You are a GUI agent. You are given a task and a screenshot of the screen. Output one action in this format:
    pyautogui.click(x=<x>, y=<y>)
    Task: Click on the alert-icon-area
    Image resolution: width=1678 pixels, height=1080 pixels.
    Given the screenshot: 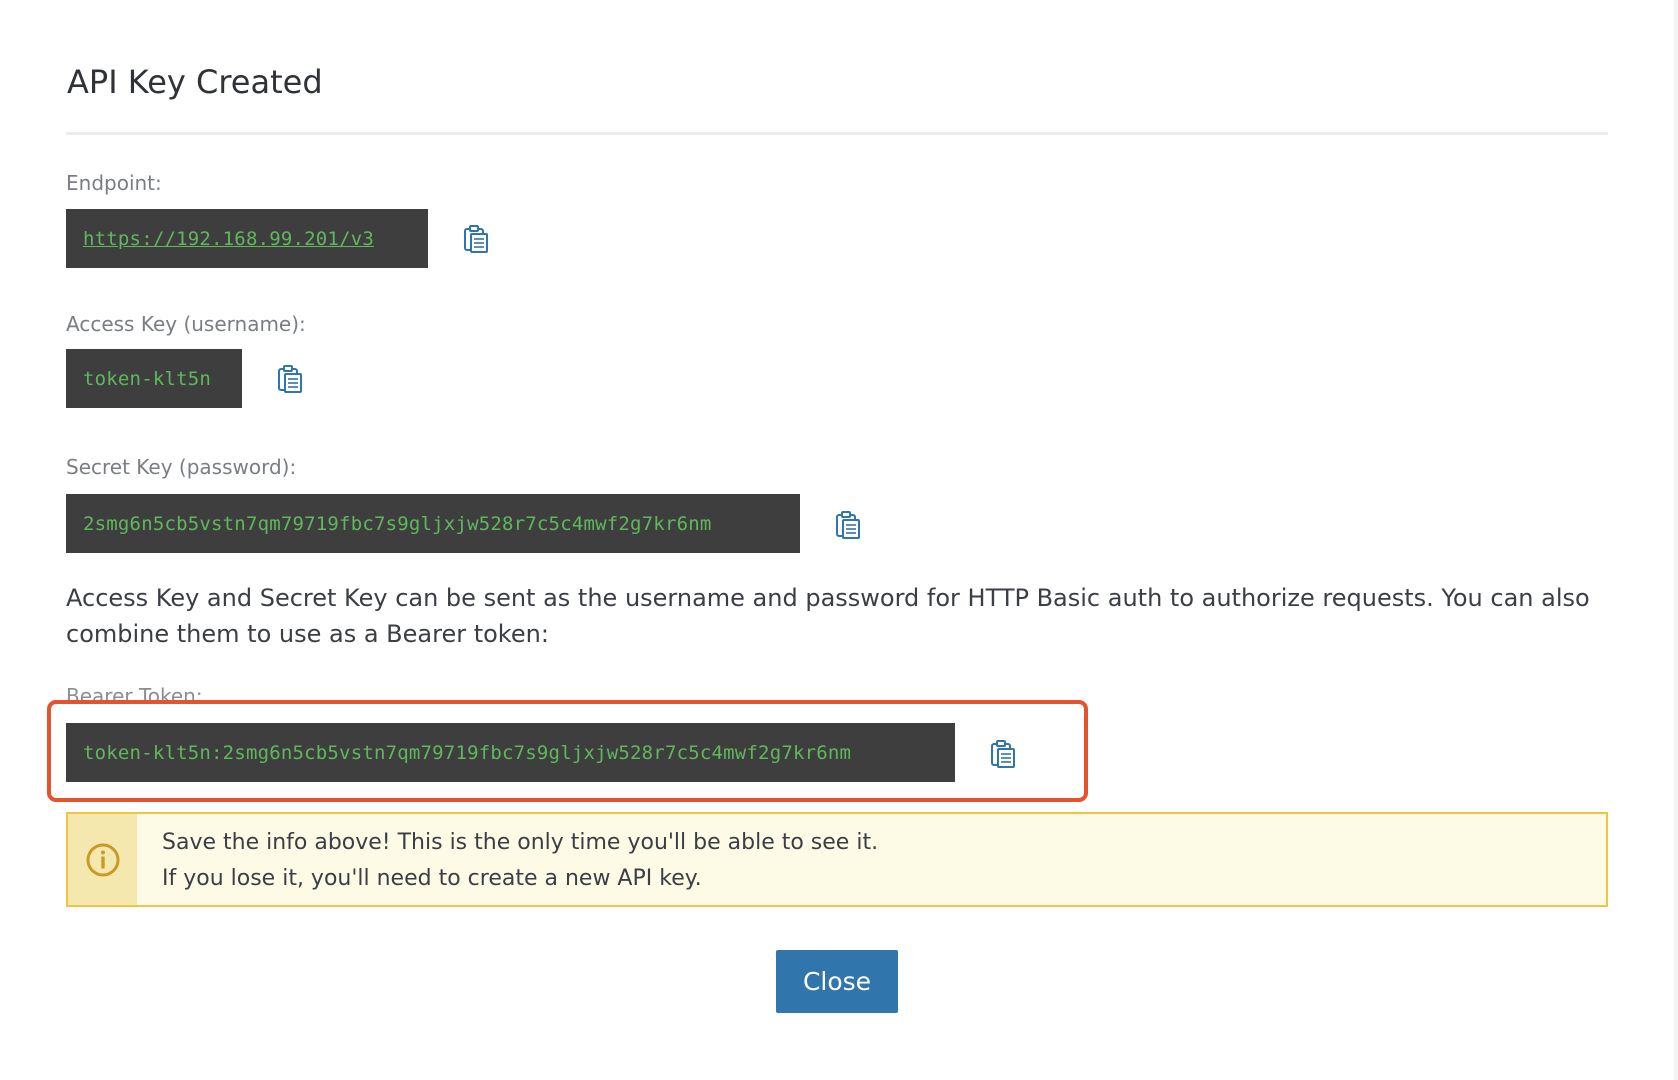 What is the action you would take?
    pyautogui.click(x=102, y=859)
    